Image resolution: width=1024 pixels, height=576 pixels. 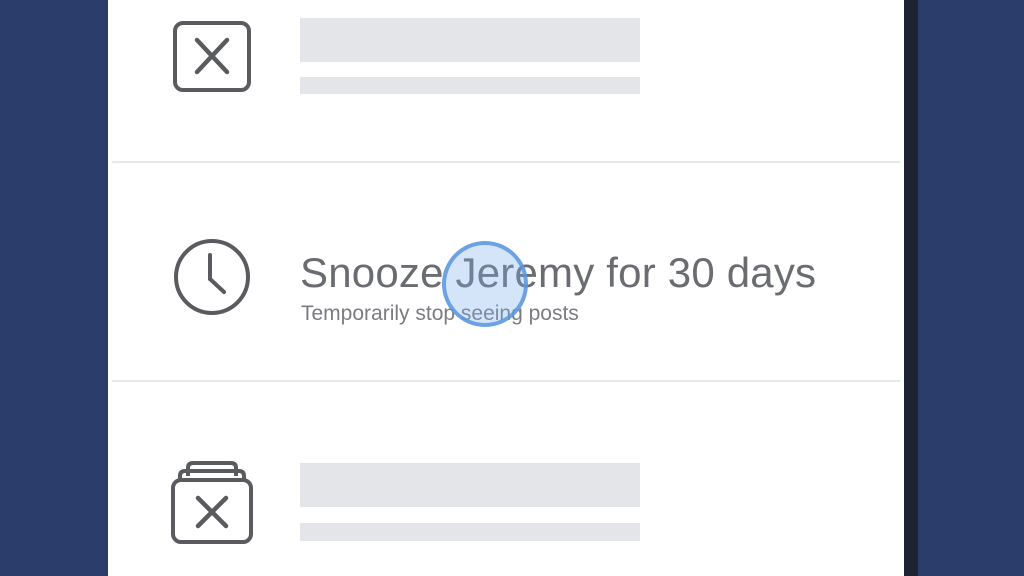 What do you see at coordinates (911, 288) in the screenshot?
I see `device-edge` at bounding box center [911, 288].